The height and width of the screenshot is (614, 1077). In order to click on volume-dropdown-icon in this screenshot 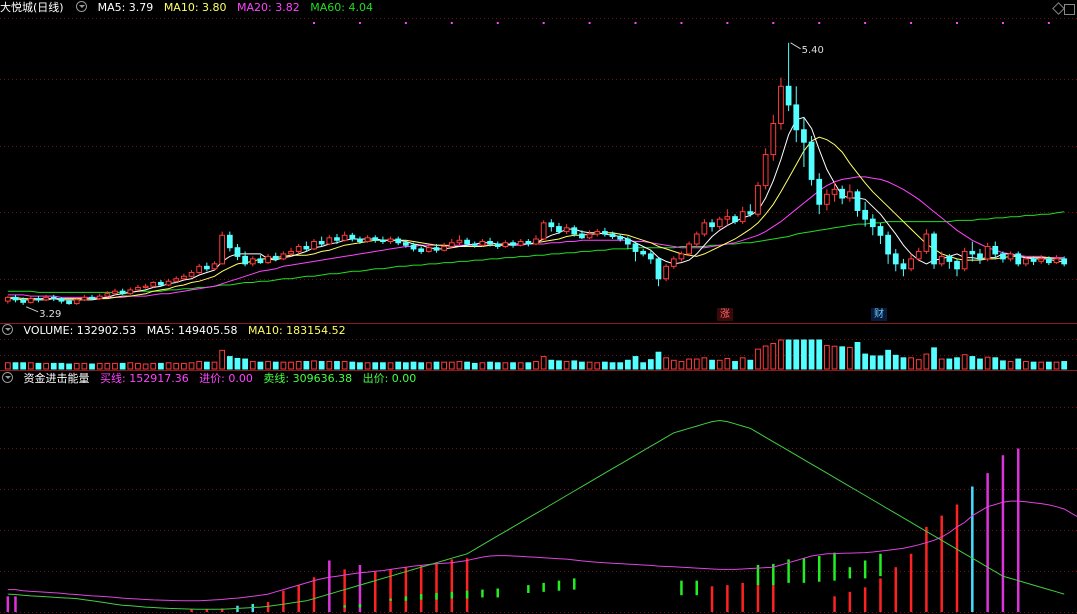, I will do `click(7, 329)`.